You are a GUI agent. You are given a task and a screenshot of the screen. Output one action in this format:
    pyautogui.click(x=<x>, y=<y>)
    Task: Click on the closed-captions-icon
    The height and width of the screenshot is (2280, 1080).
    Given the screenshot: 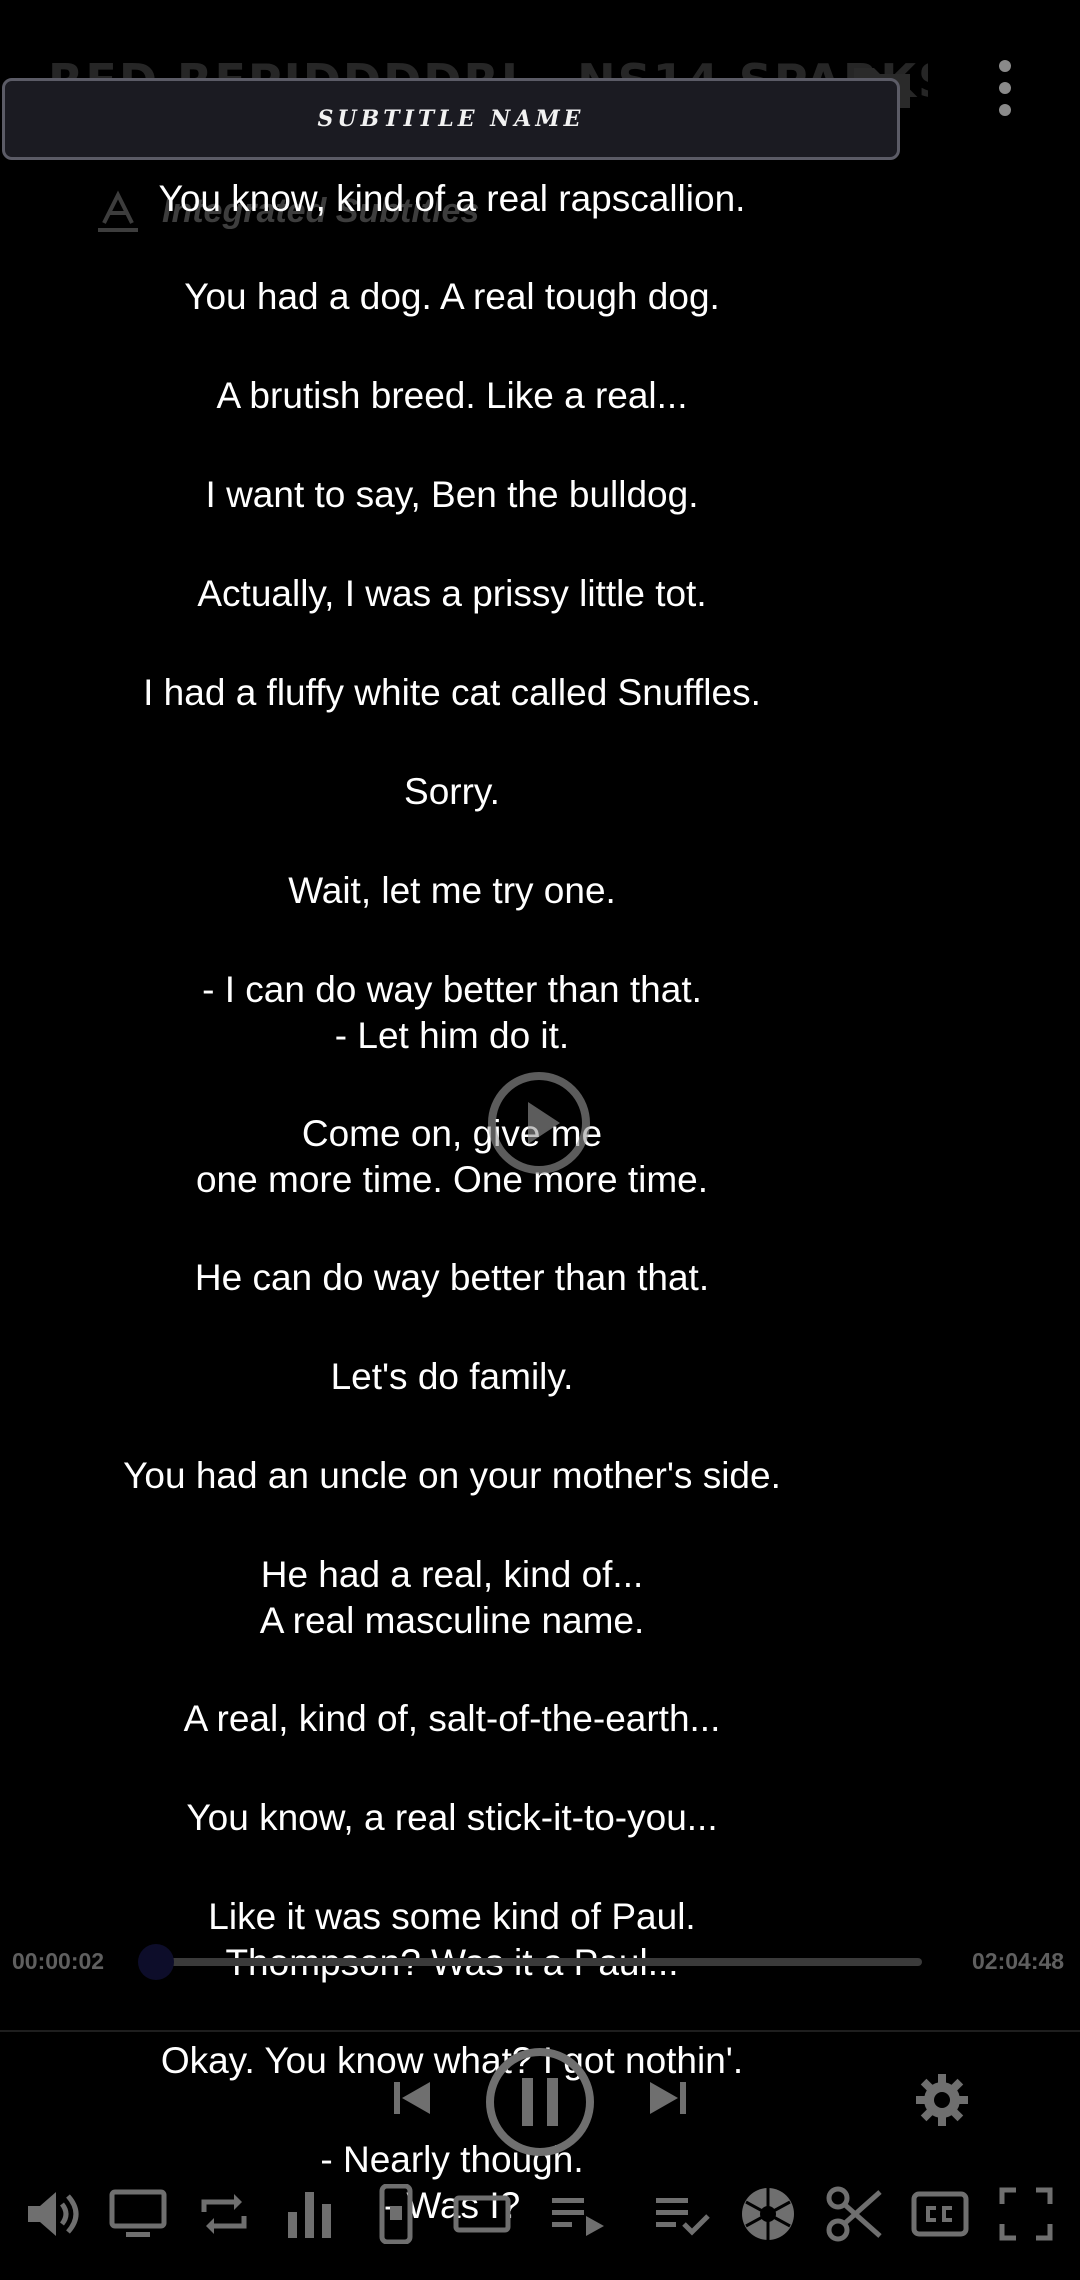 What is the action you would take?
    pyautogui.click(x=940, y=2214)
    